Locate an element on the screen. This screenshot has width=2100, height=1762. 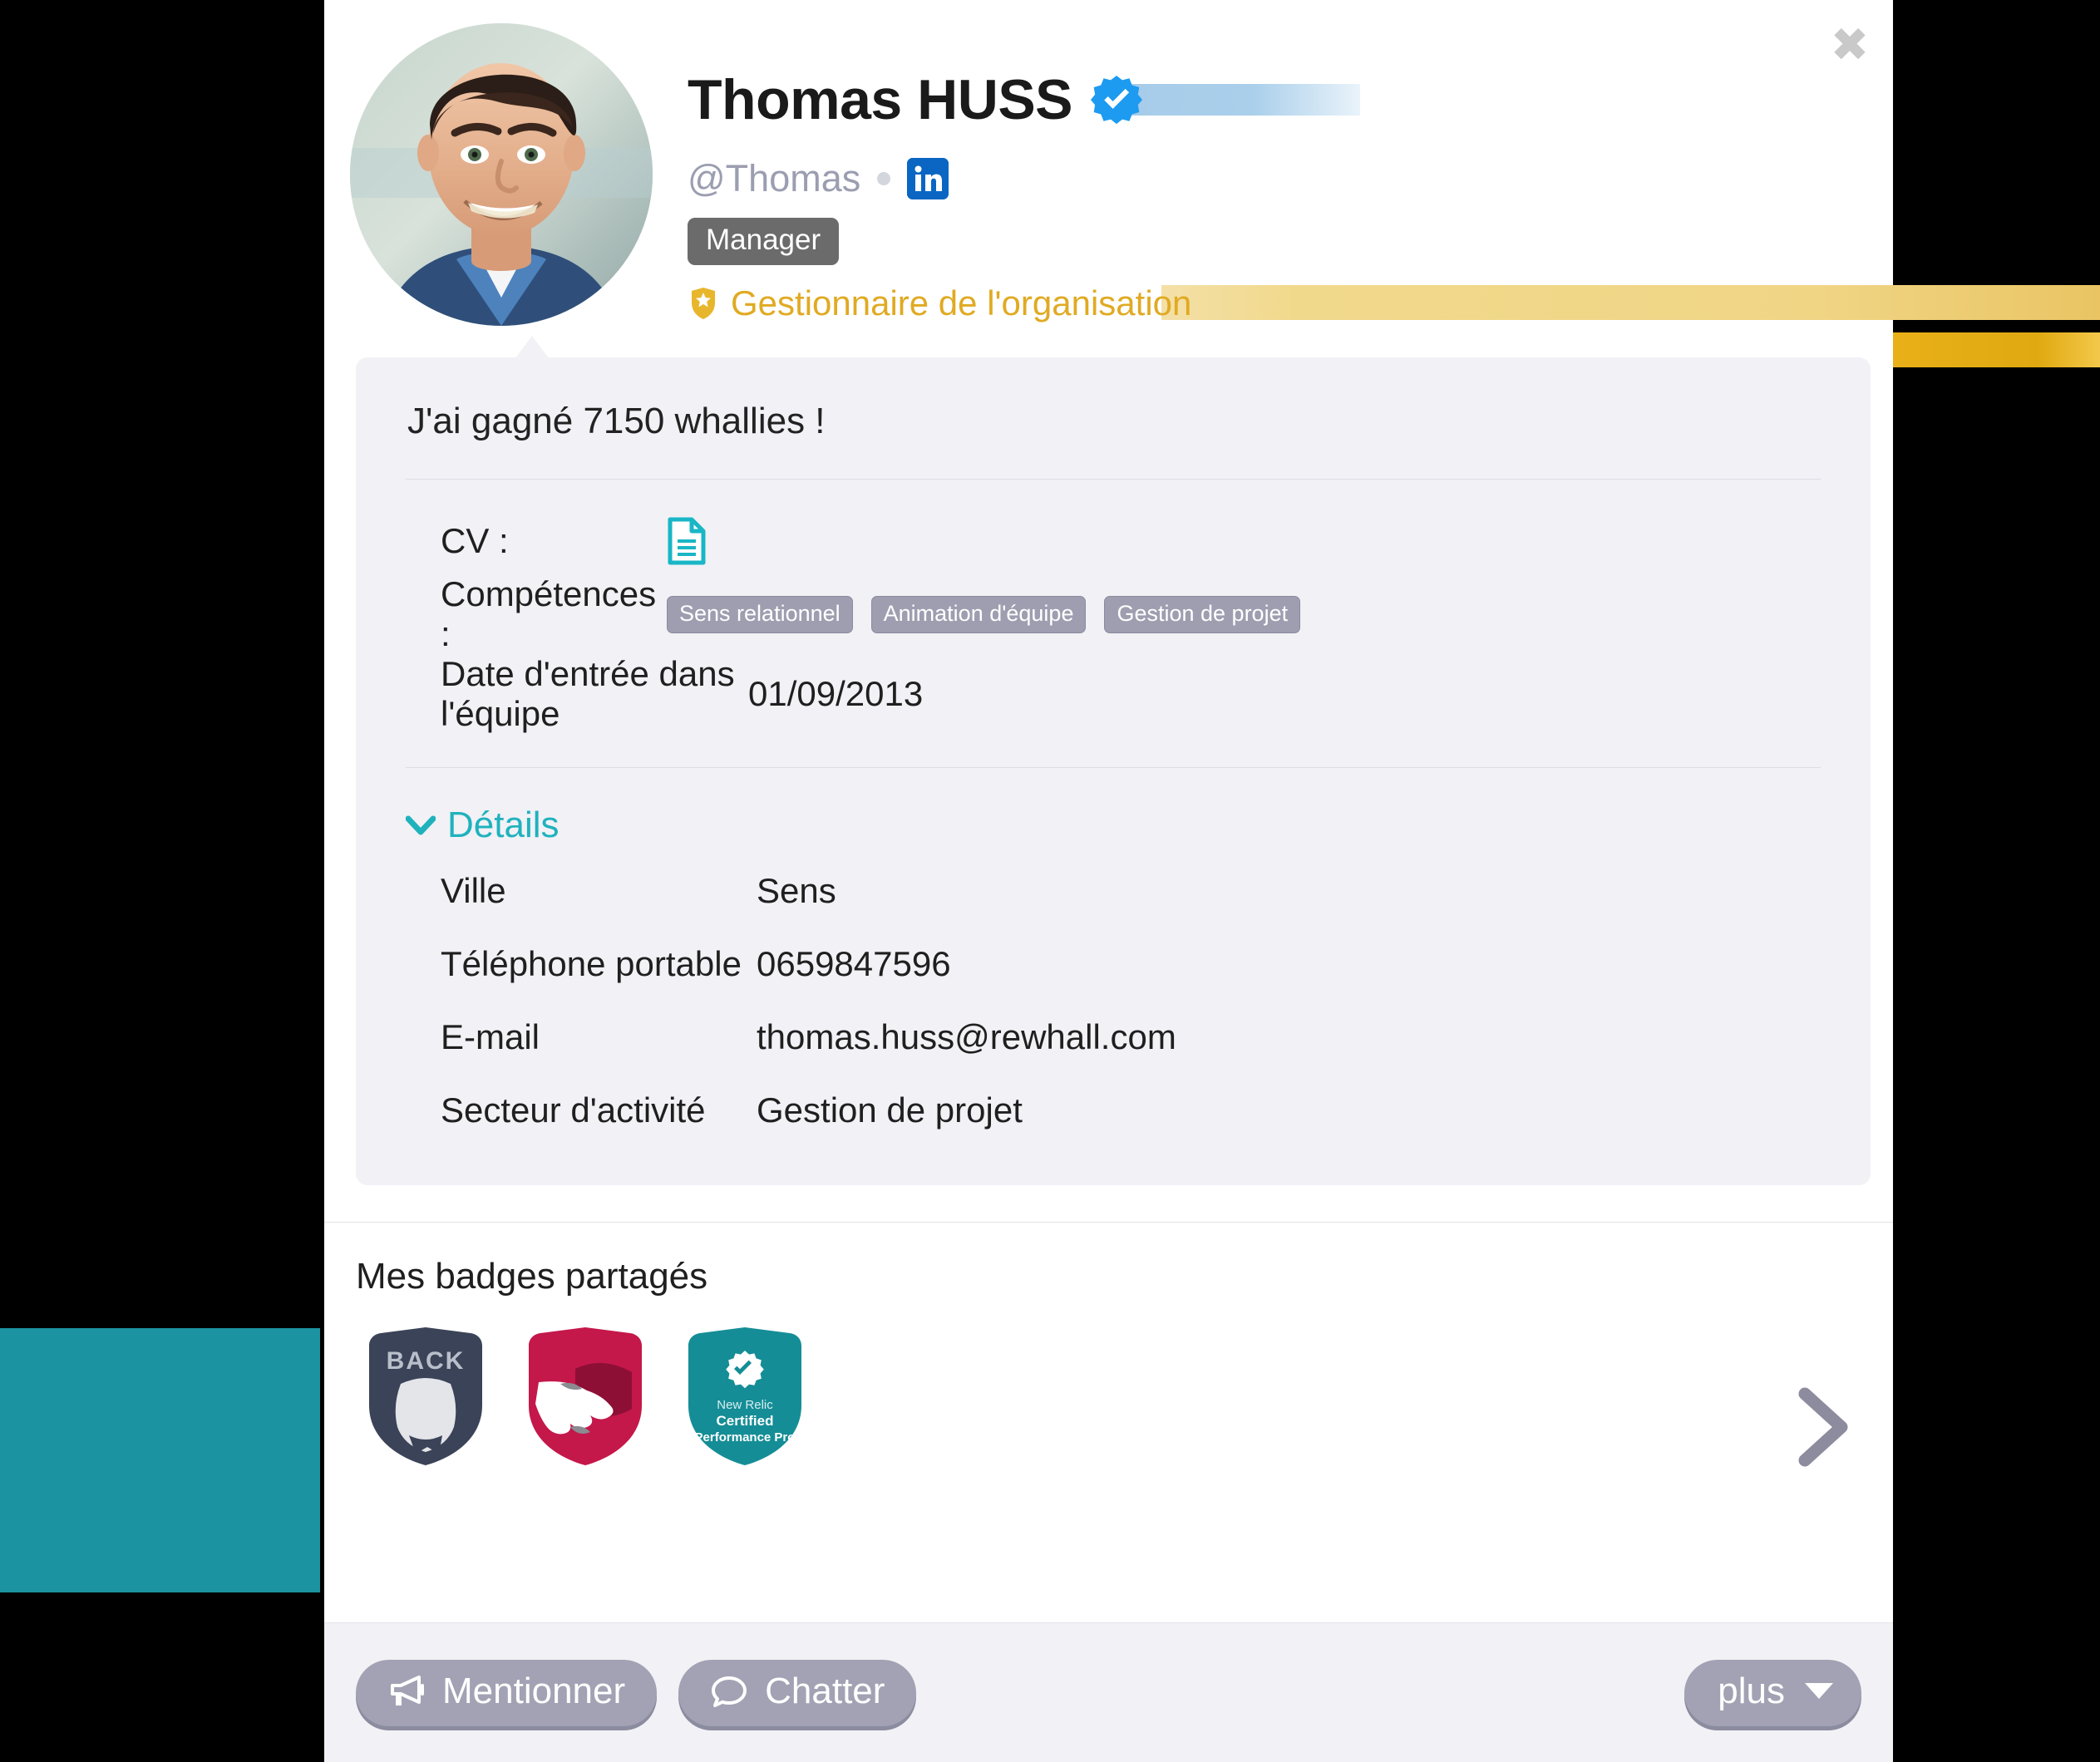
skill-tag: Gestion de projet is located at coordinates (1202, 614).